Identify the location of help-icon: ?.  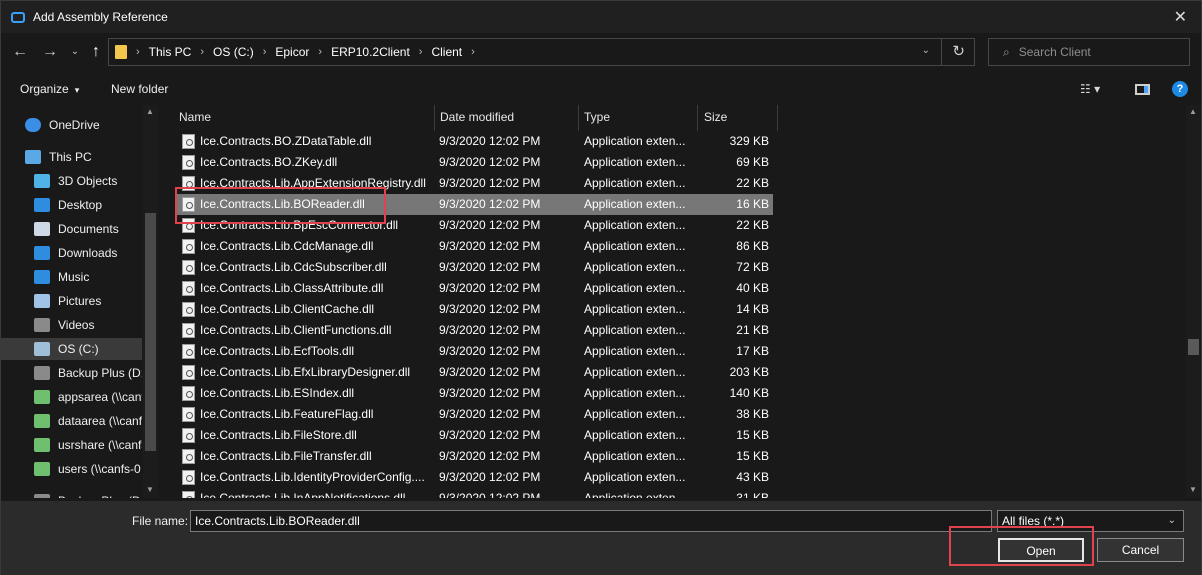
(1180, 89).